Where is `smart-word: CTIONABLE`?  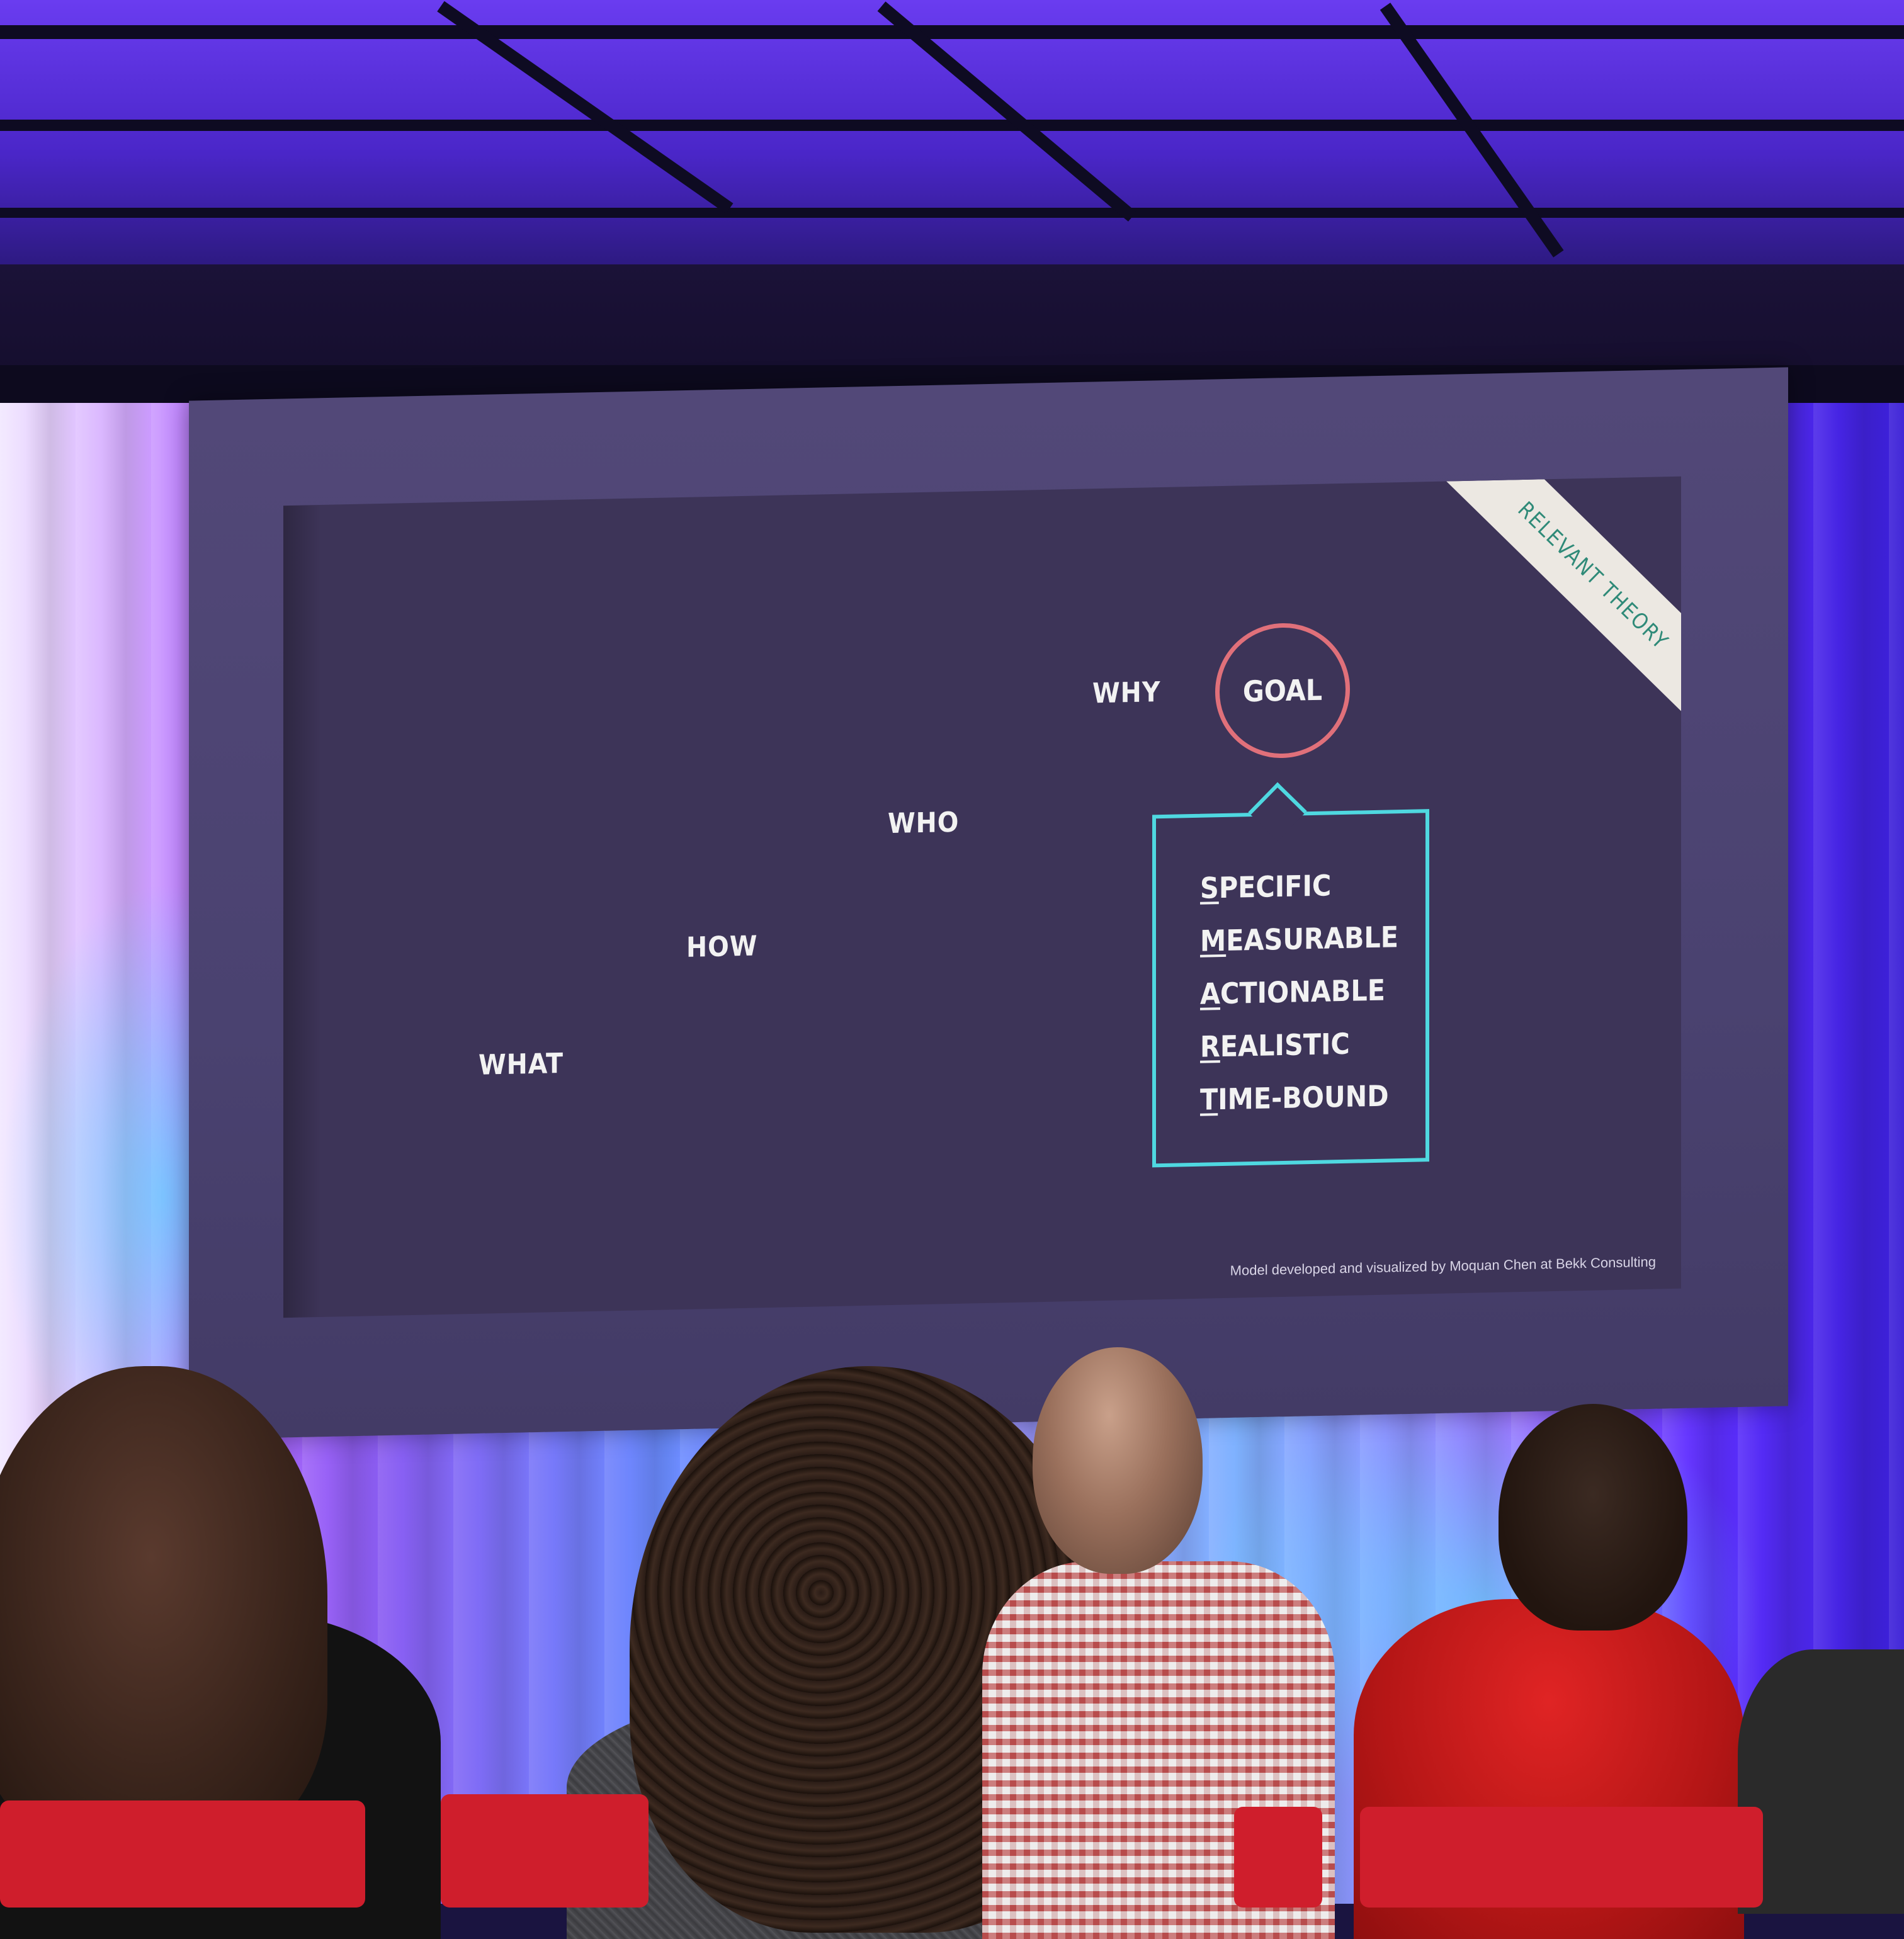
smart-word: CTIONABLE is located at coordinates (1303, 992).